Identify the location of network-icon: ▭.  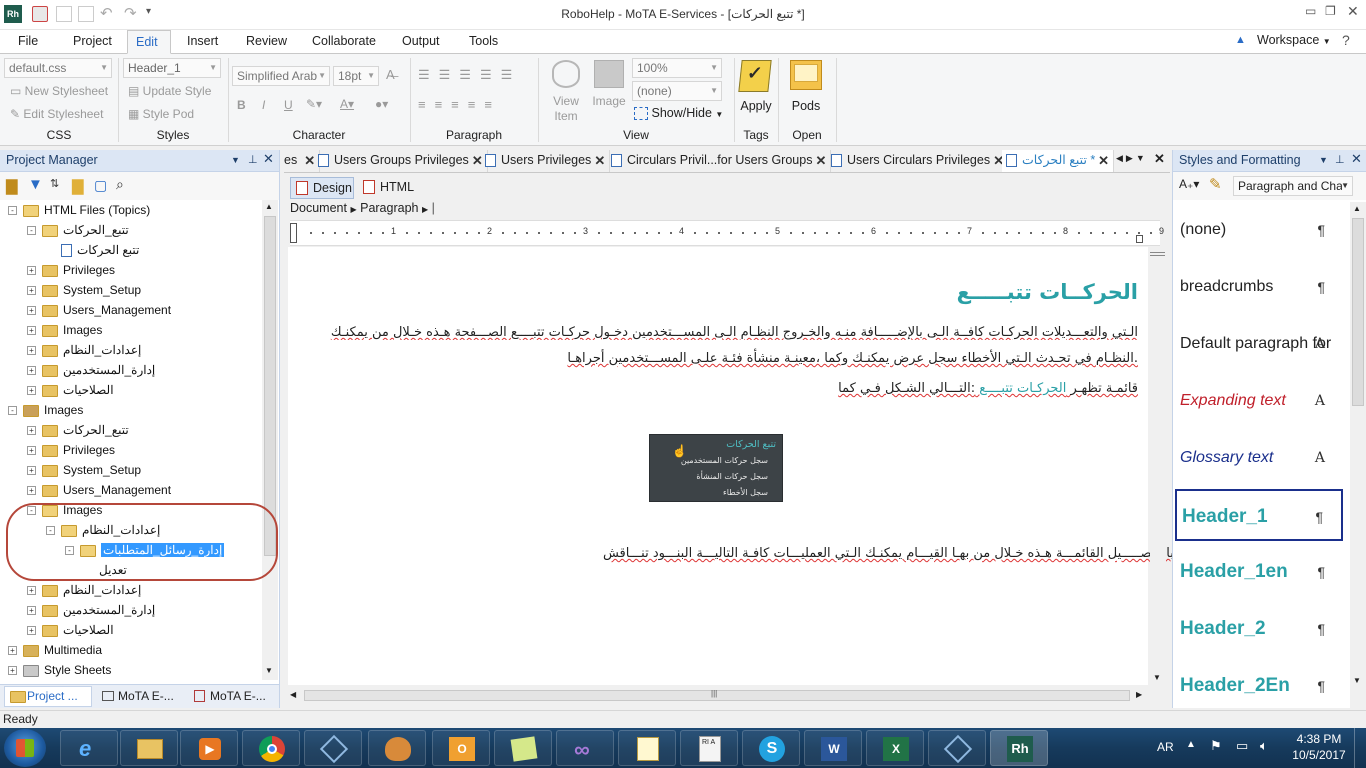
(1242, 746).